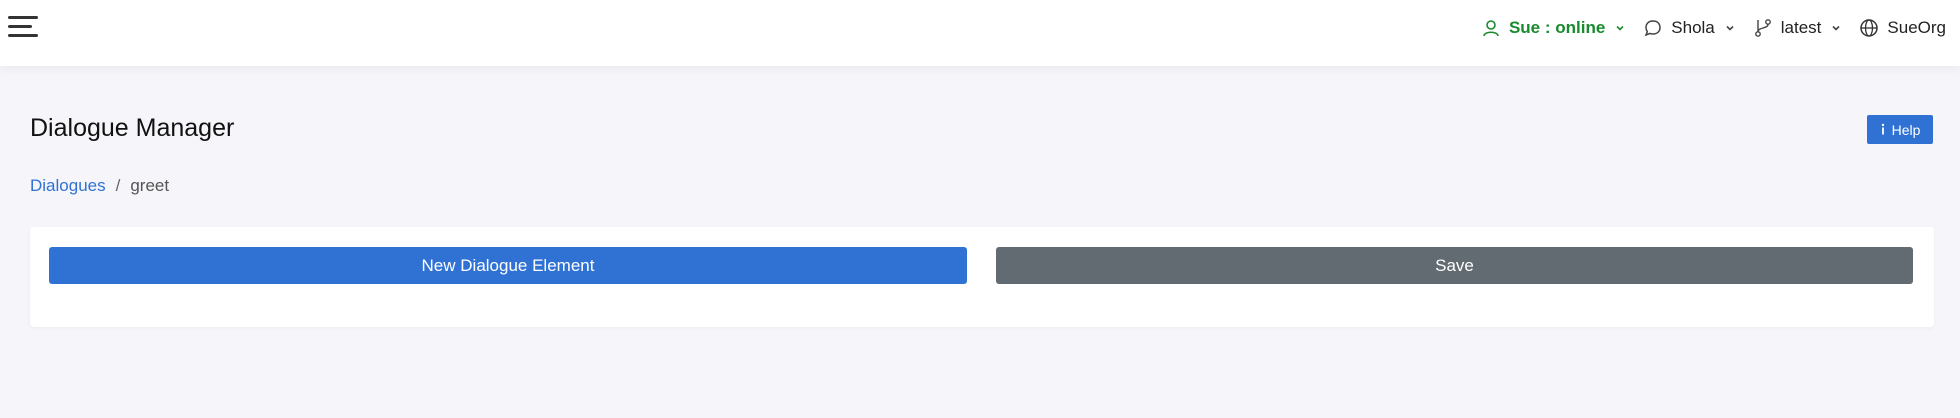  What do you see at coordinates (132, 128) in the screenshot?
I see `page-title: Dialogue Manager` at bounding box center [132, 128].